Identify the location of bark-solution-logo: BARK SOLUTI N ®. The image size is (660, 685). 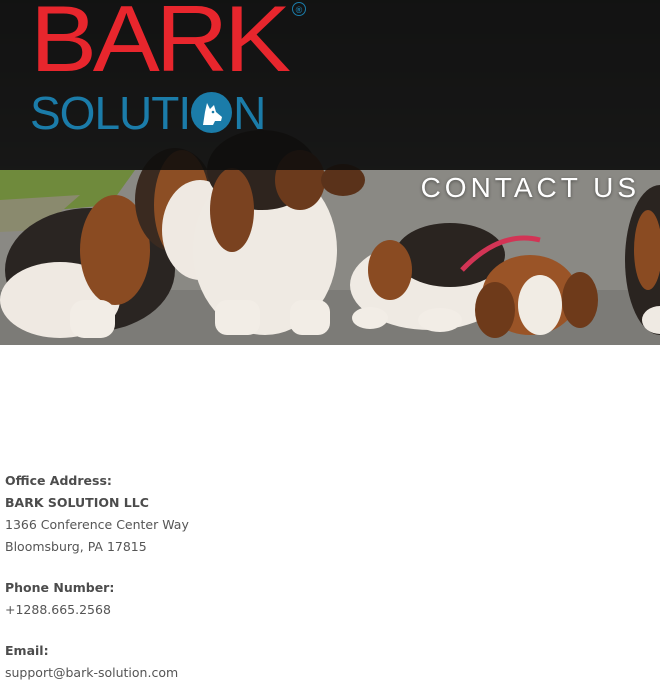
(170, 69).